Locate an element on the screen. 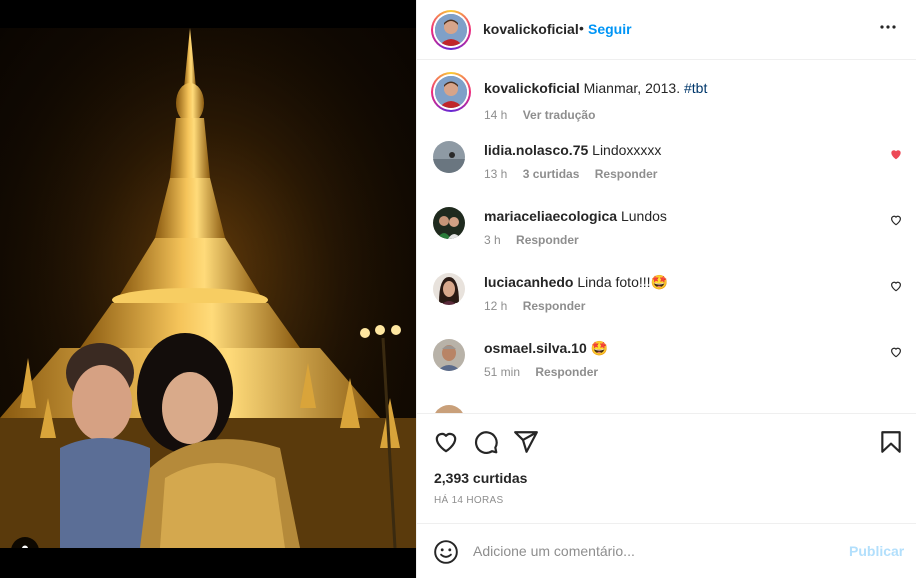 The height and width of the screenshot is (578, 916). comment-text: Lundos is located at coordinates (643, 216).